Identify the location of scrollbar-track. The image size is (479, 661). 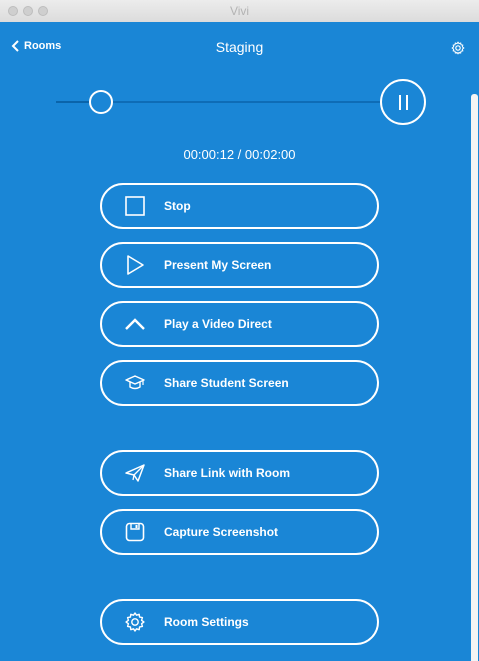
(474, 377).